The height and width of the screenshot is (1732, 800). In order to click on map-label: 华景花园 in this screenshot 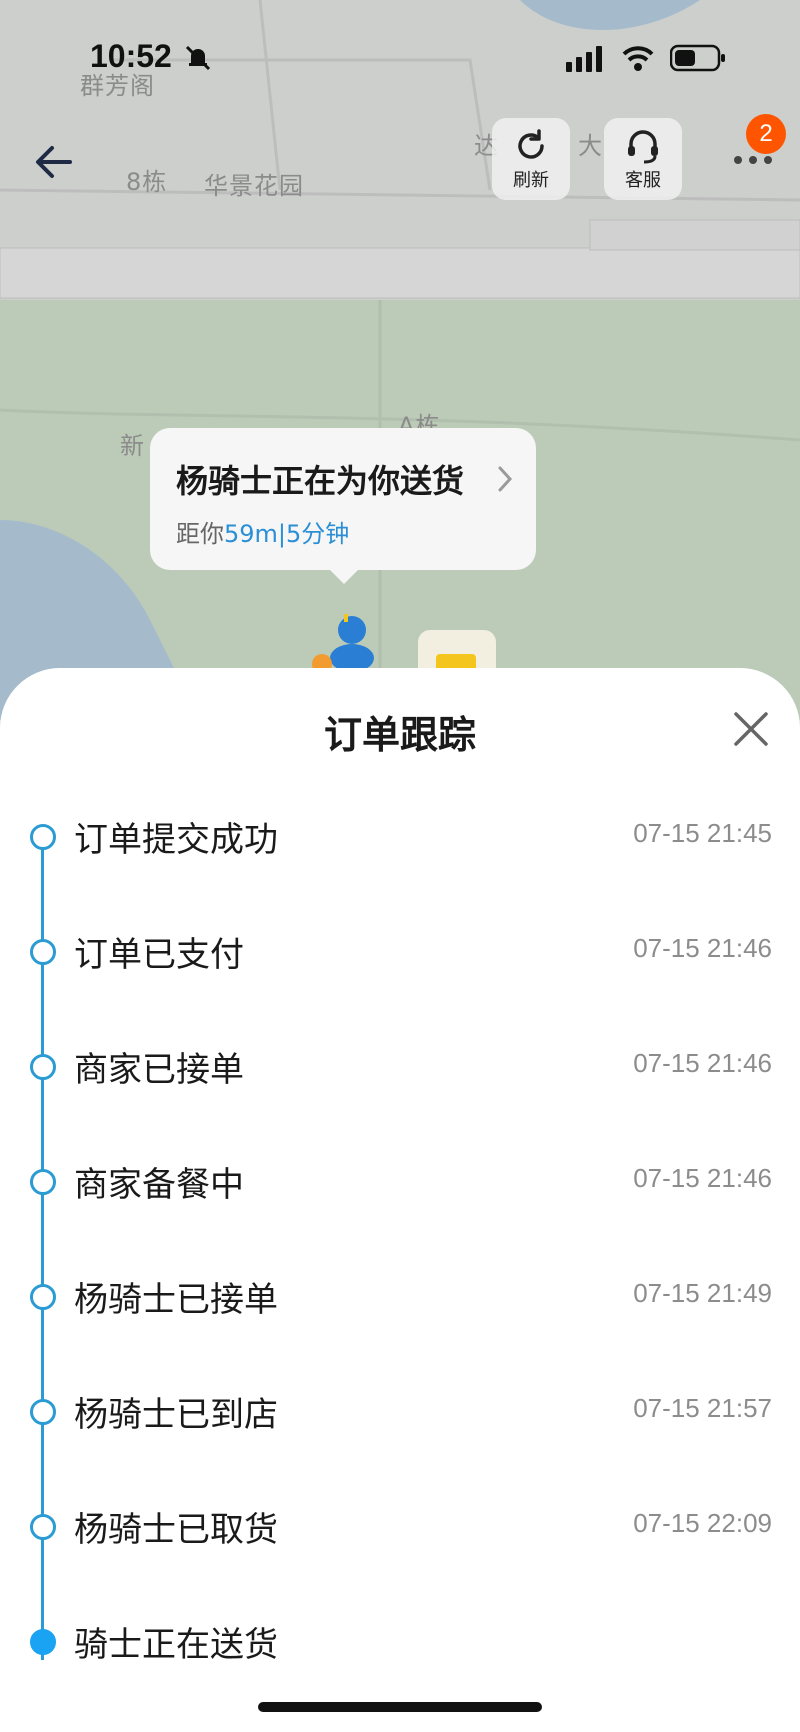, I will do `click(254, 186)`.